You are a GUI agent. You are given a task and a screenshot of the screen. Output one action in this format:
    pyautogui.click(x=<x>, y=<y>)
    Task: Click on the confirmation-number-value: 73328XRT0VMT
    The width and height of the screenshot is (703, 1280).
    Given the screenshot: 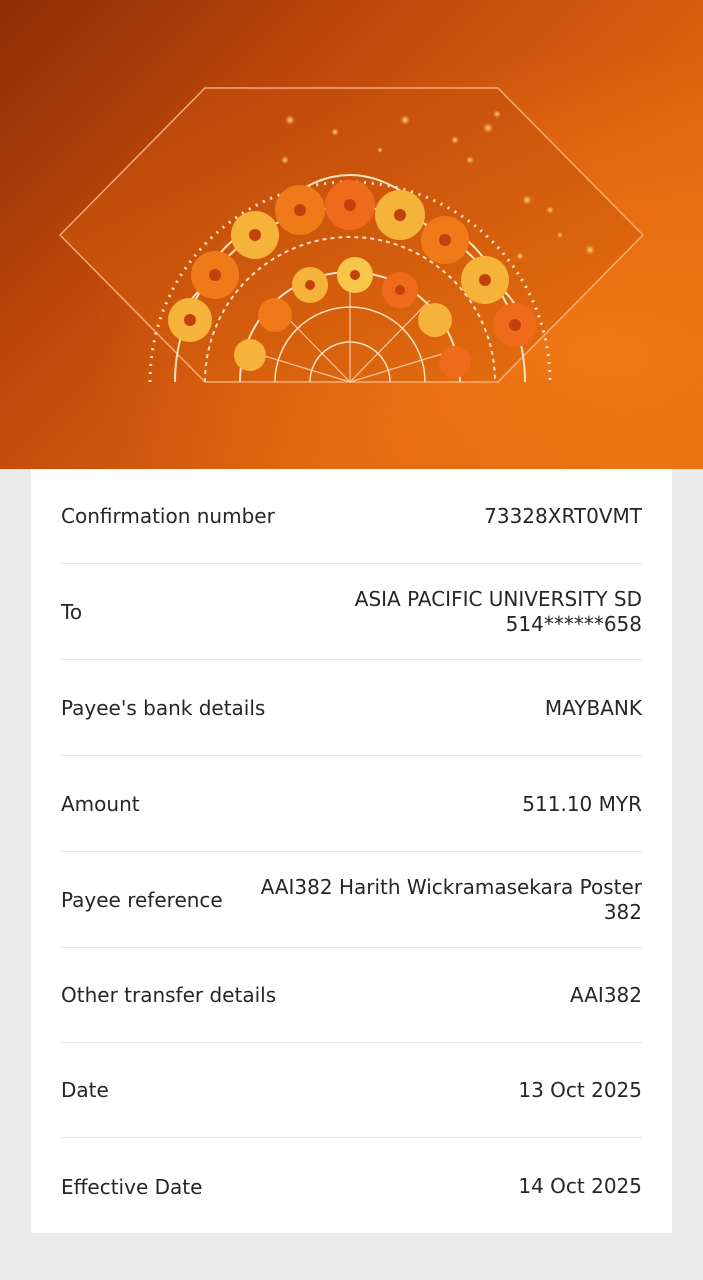 What is the action you would take?
    pyautogui.click(x=563, y=515)
    